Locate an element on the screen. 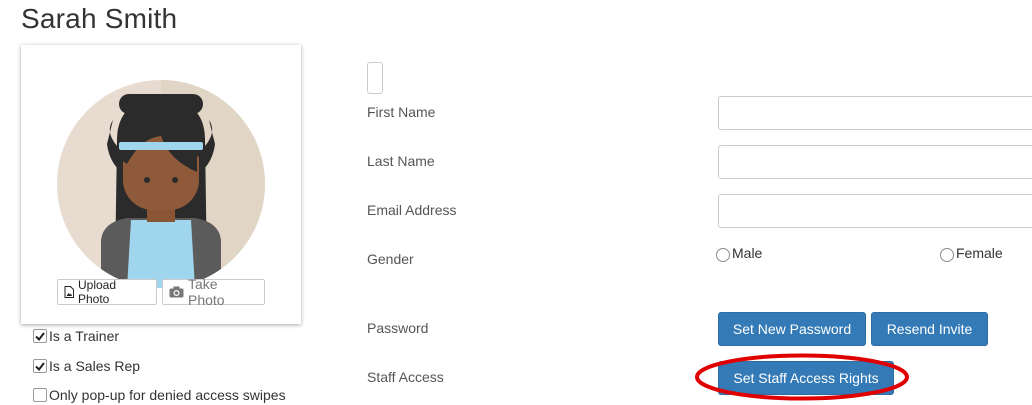 The width and height of the screenshot is (1032, 405). password-label: Password is located at coordinates (398, 328).